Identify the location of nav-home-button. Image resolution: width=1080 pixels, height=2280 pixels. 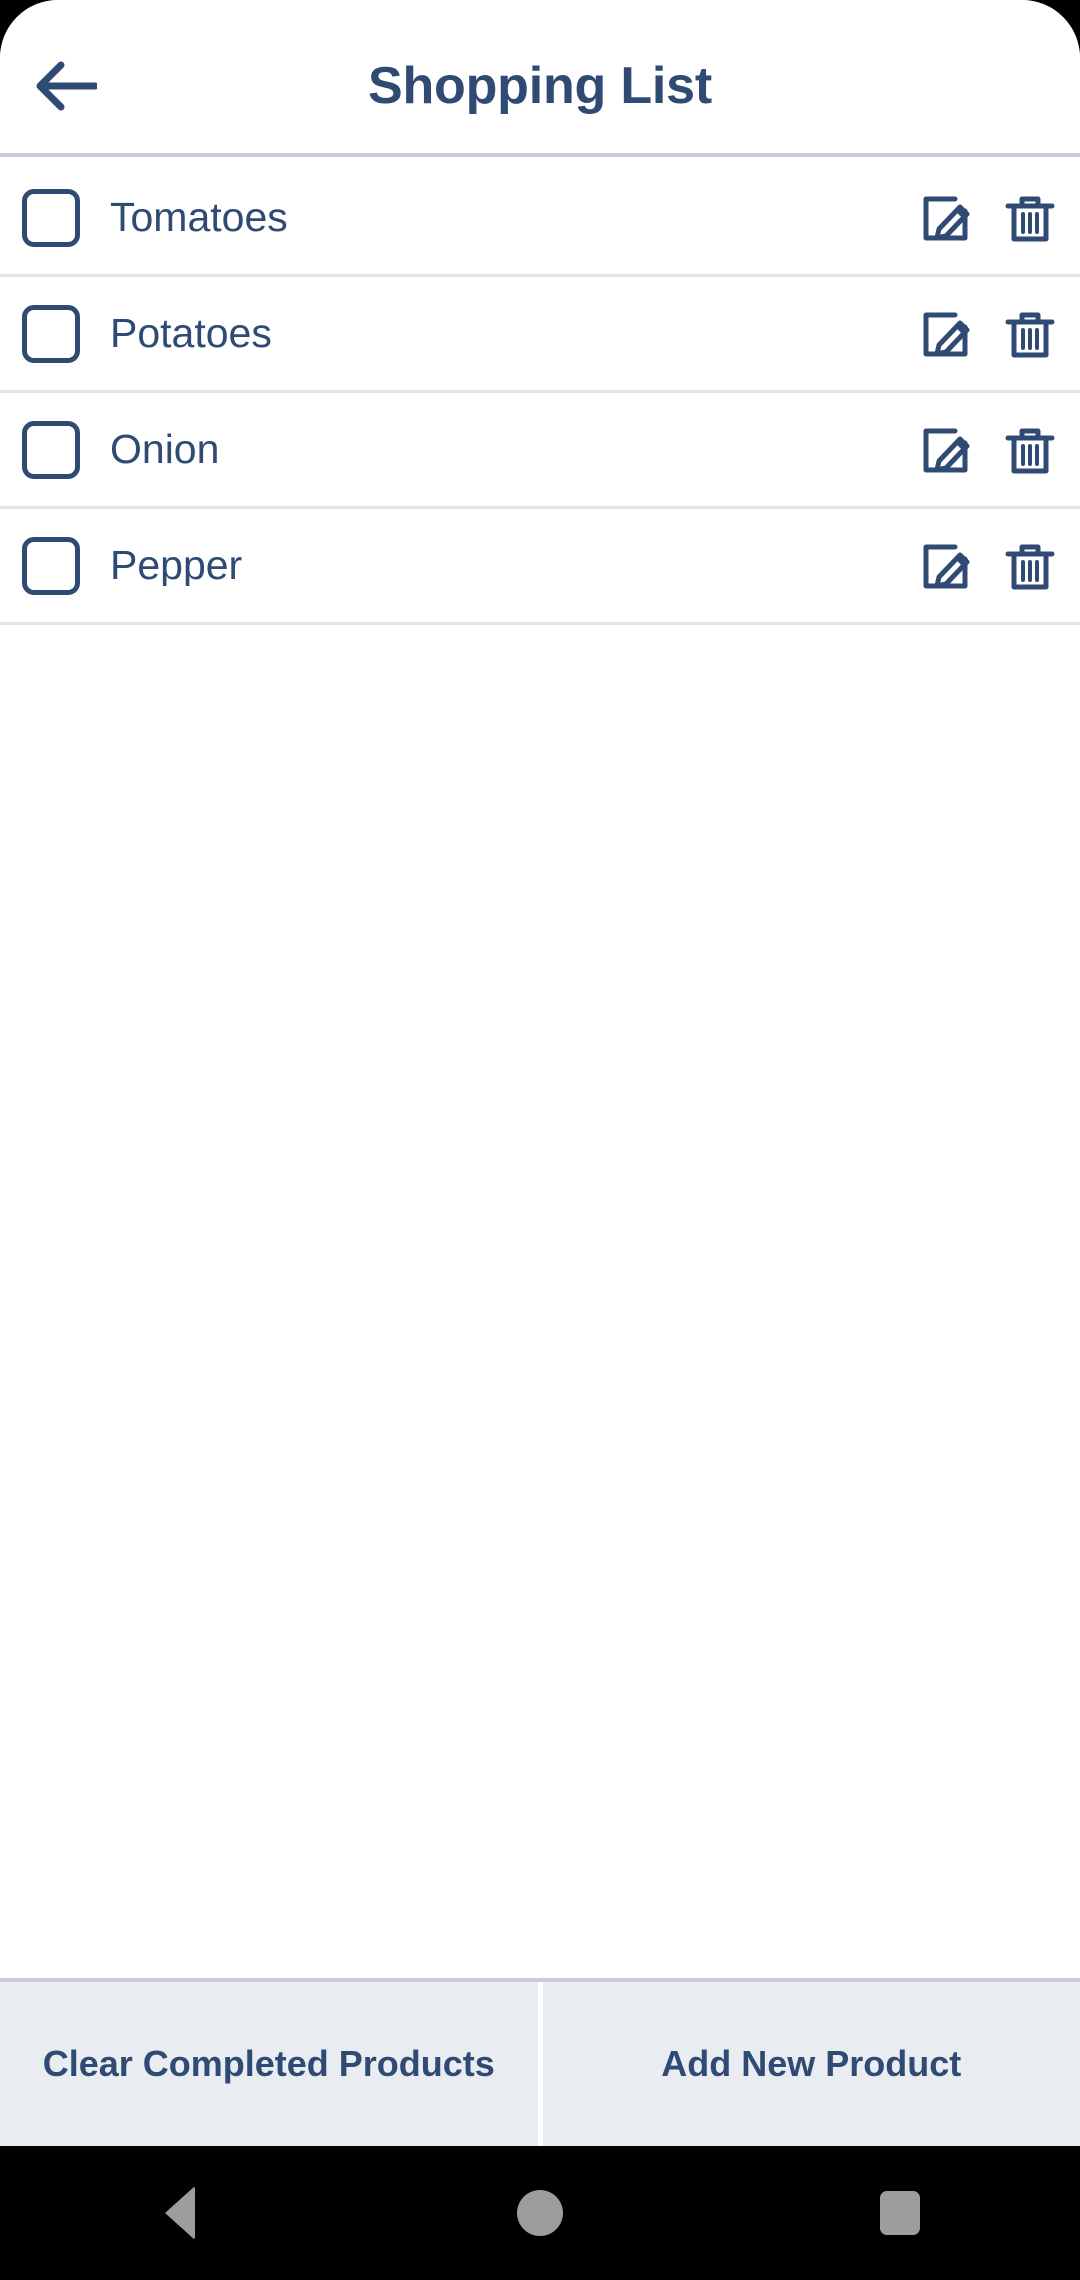
(540, 2213).